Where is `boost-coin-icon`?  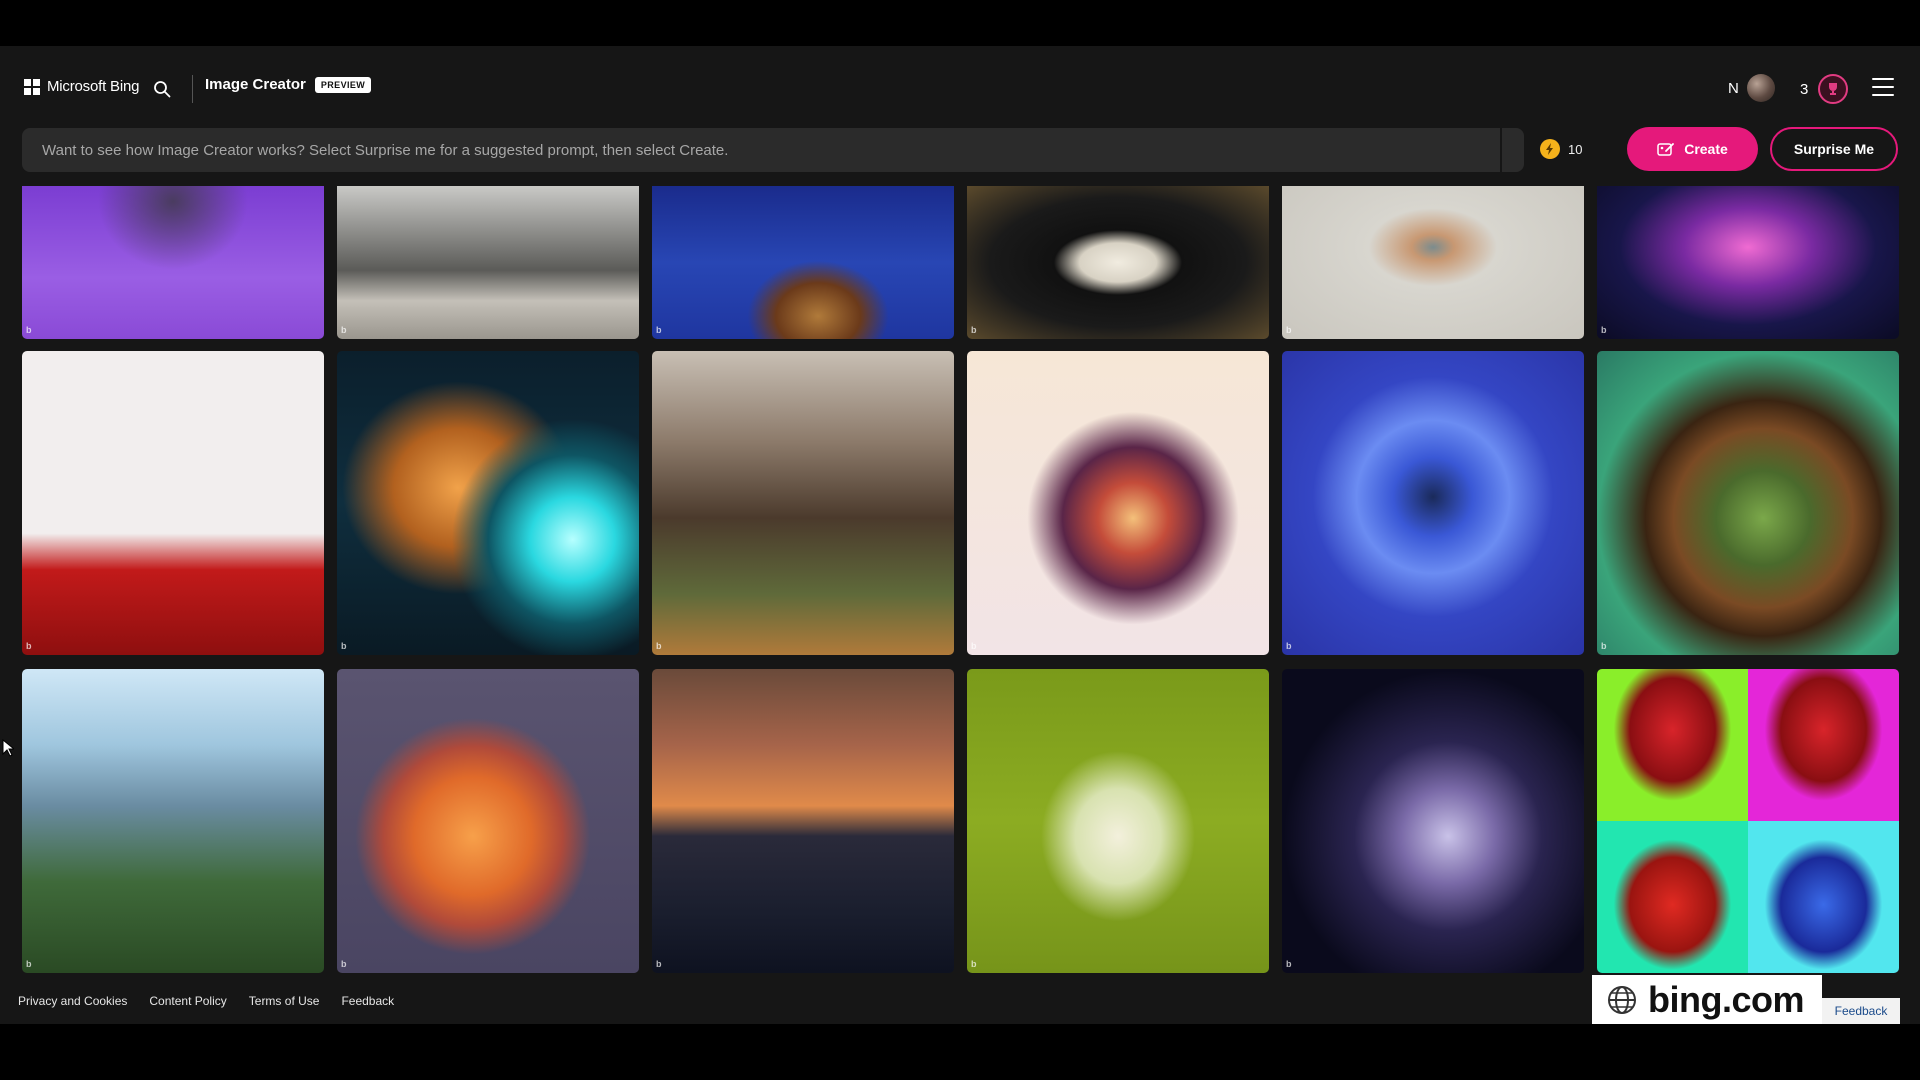 boost-coin-icon is located at coordinates (1550, 149).